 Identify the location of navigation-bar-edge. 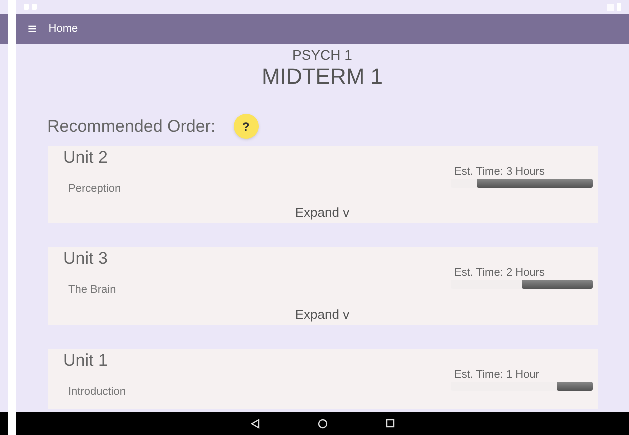
(4, 423).